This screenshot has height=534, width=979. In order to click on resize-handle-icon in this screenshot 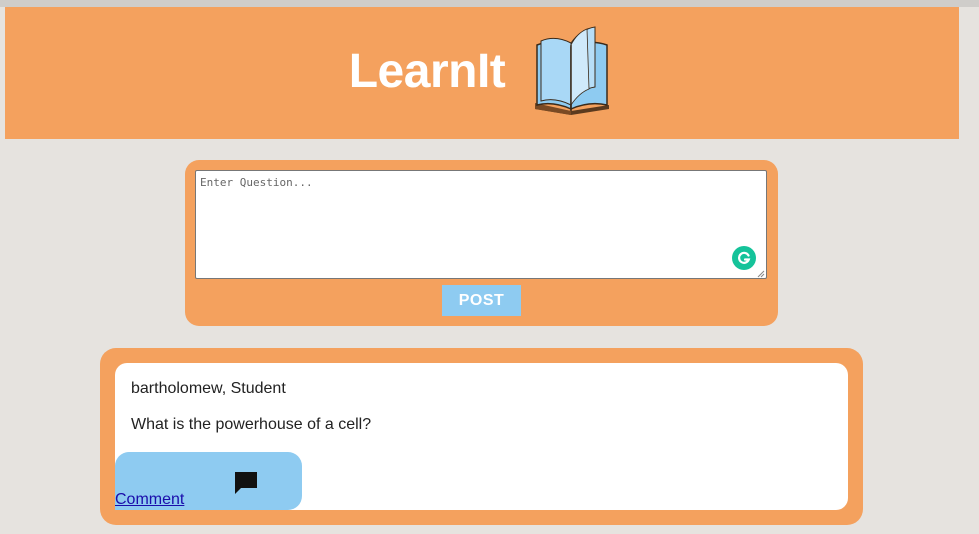, I will do `click(761, 274)`.